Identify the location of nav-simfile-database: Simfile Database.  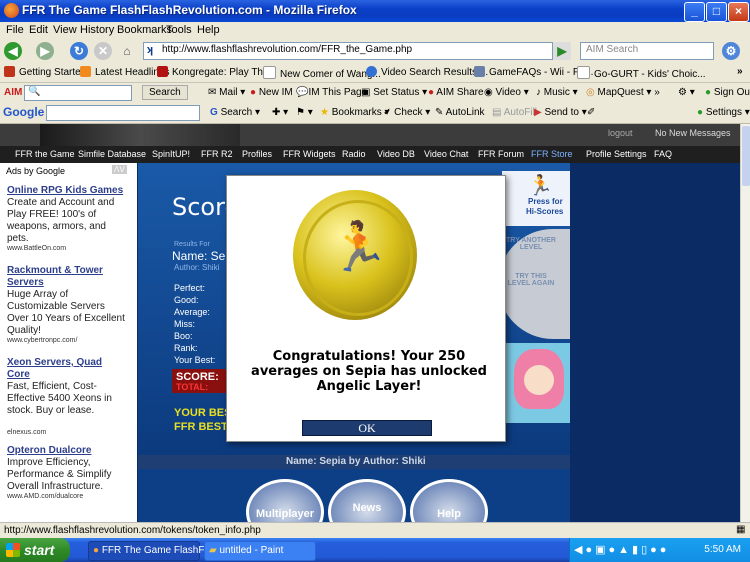
(112, 154).